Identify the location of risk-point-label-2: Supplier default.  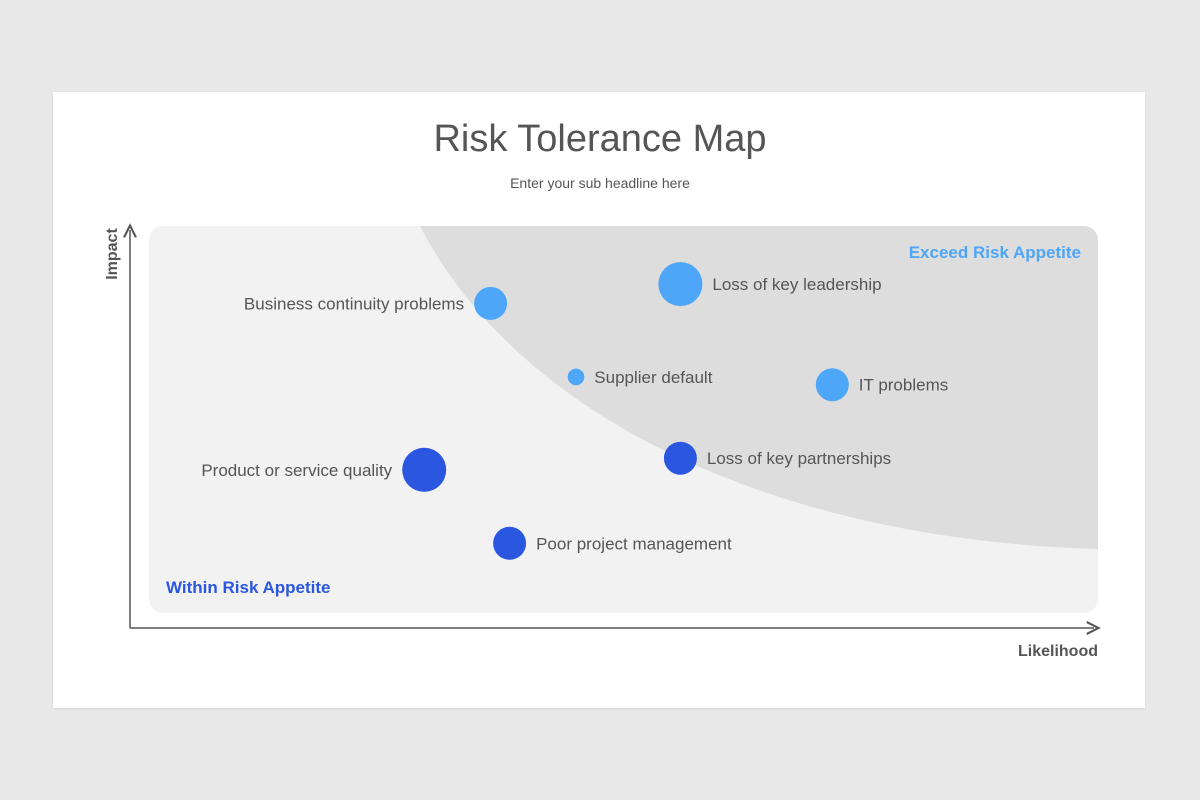
(653, 377).